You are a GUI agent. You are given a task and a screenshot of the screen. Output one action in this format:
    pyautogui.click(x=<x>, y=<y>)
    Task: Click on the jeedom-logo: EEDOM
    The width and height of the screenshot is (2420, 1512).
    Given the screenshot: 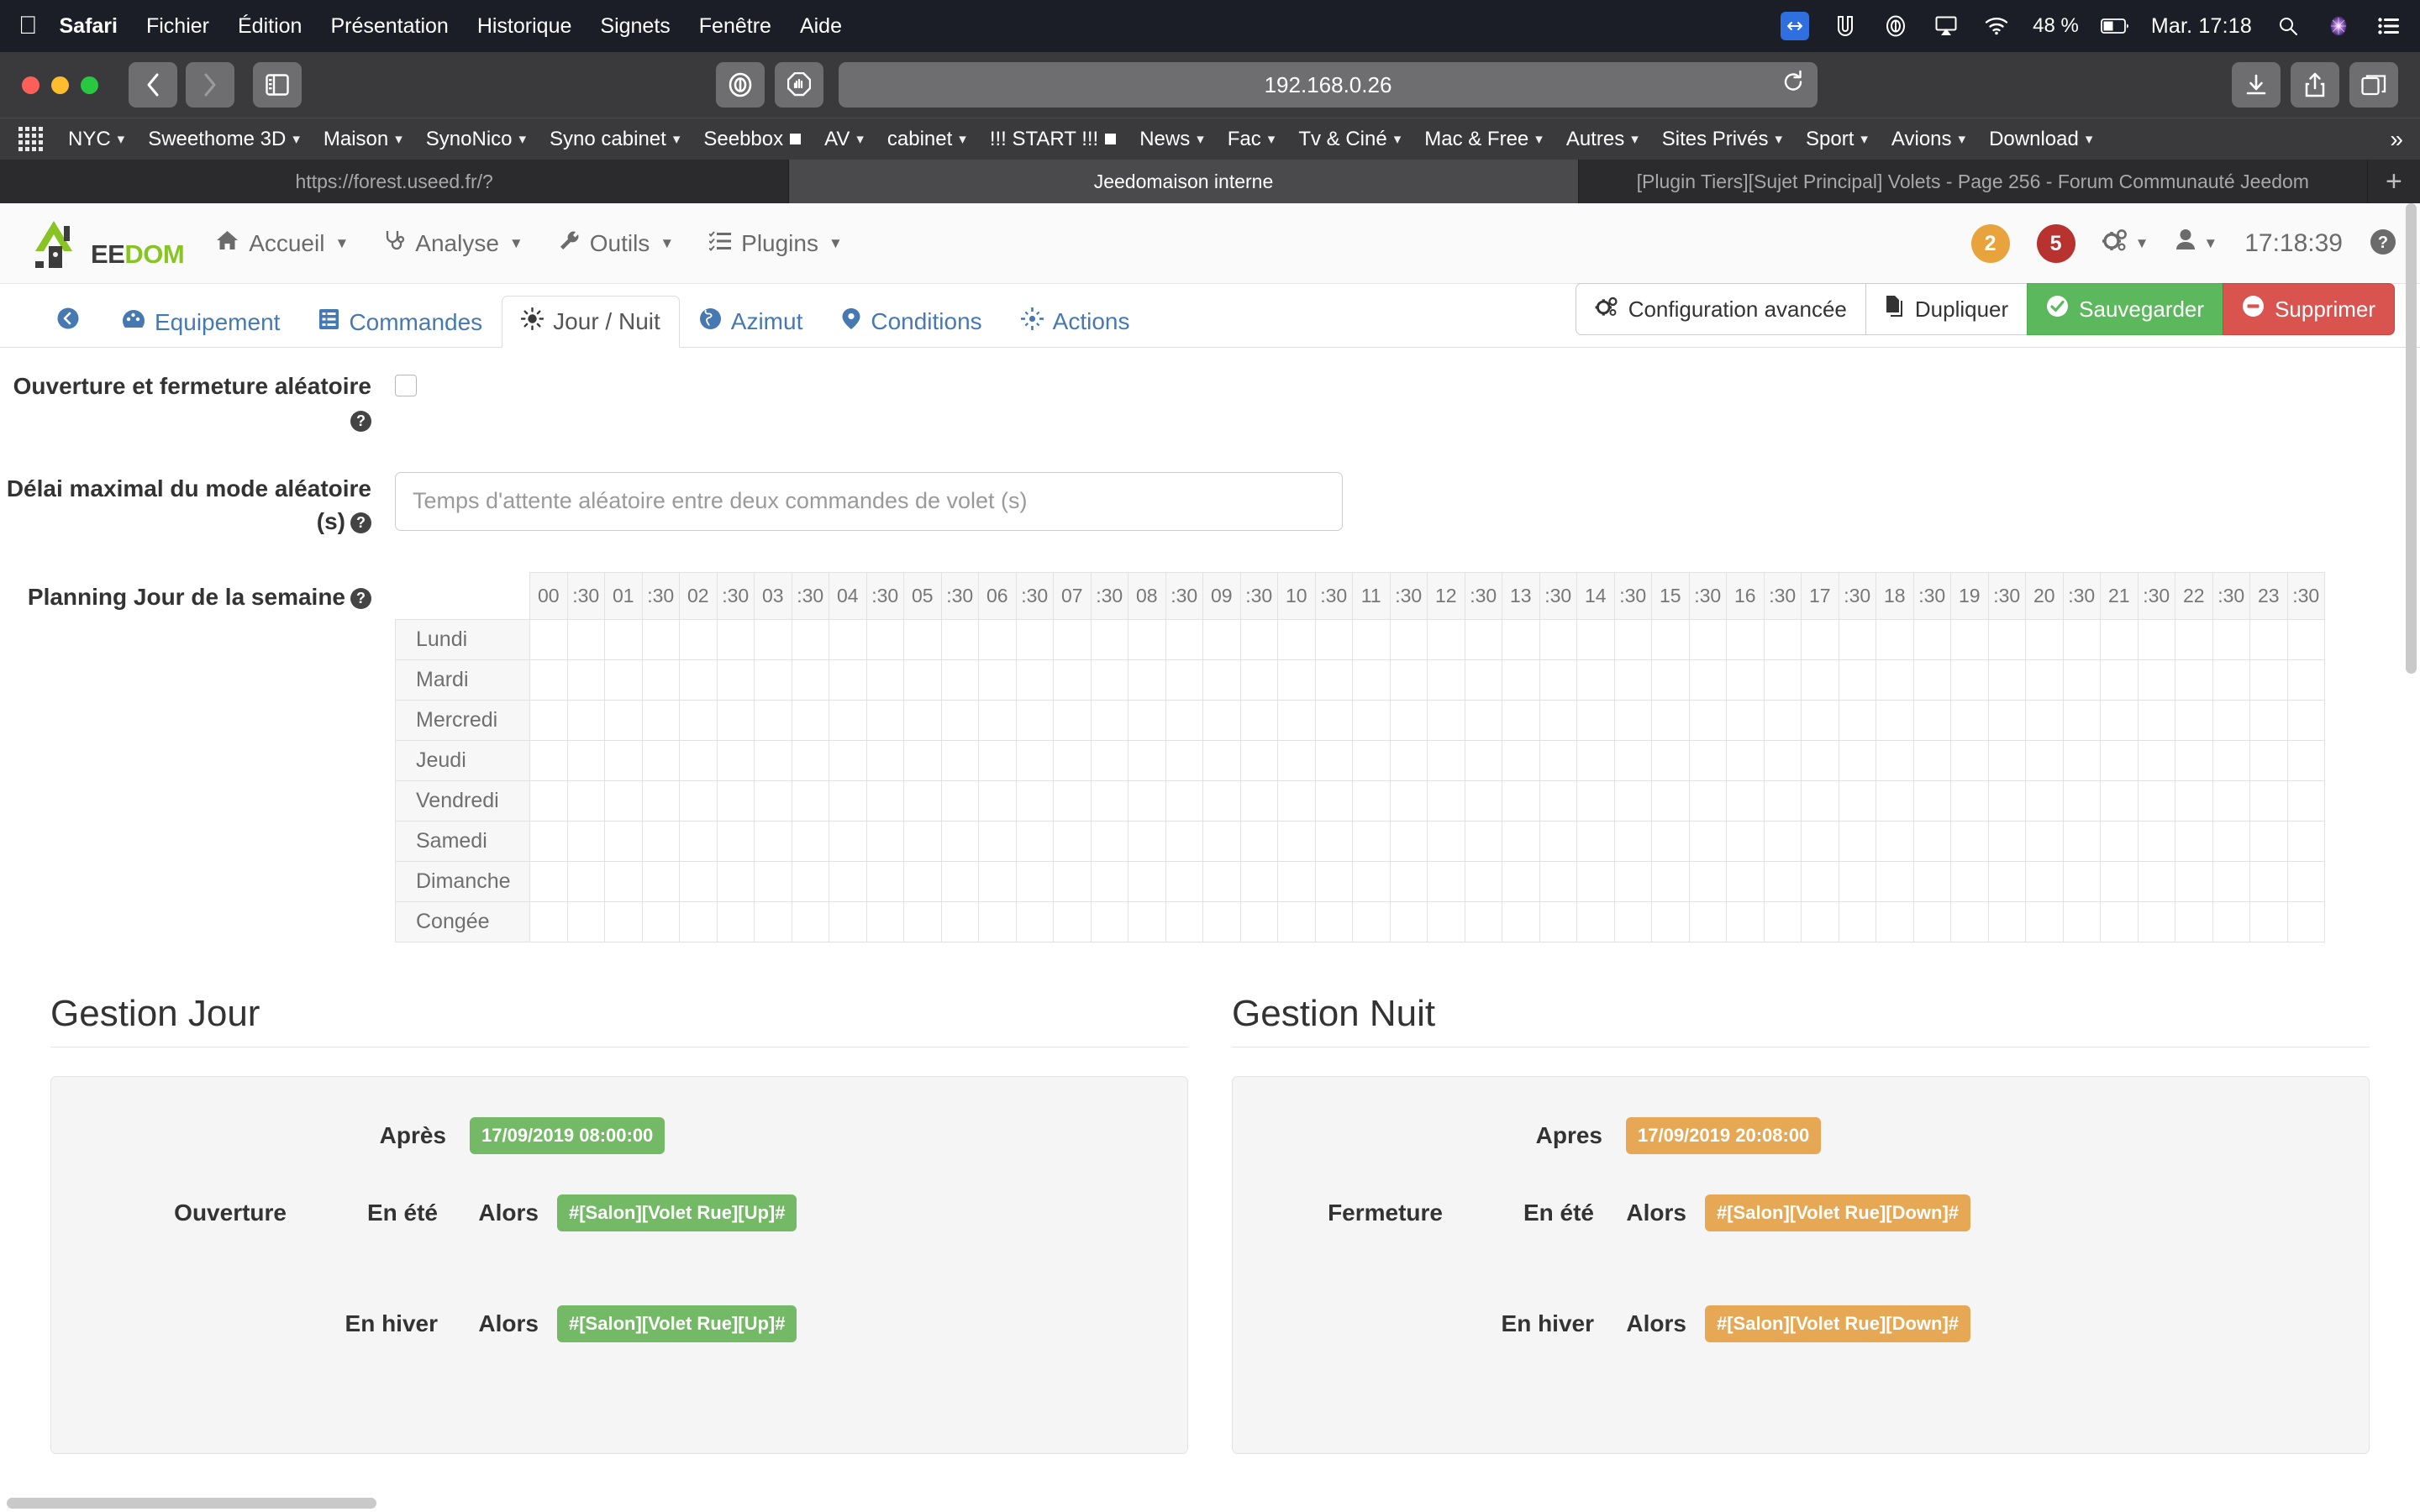 What is the action you would take?
    pyautogui.click(x=105, y=243)
    